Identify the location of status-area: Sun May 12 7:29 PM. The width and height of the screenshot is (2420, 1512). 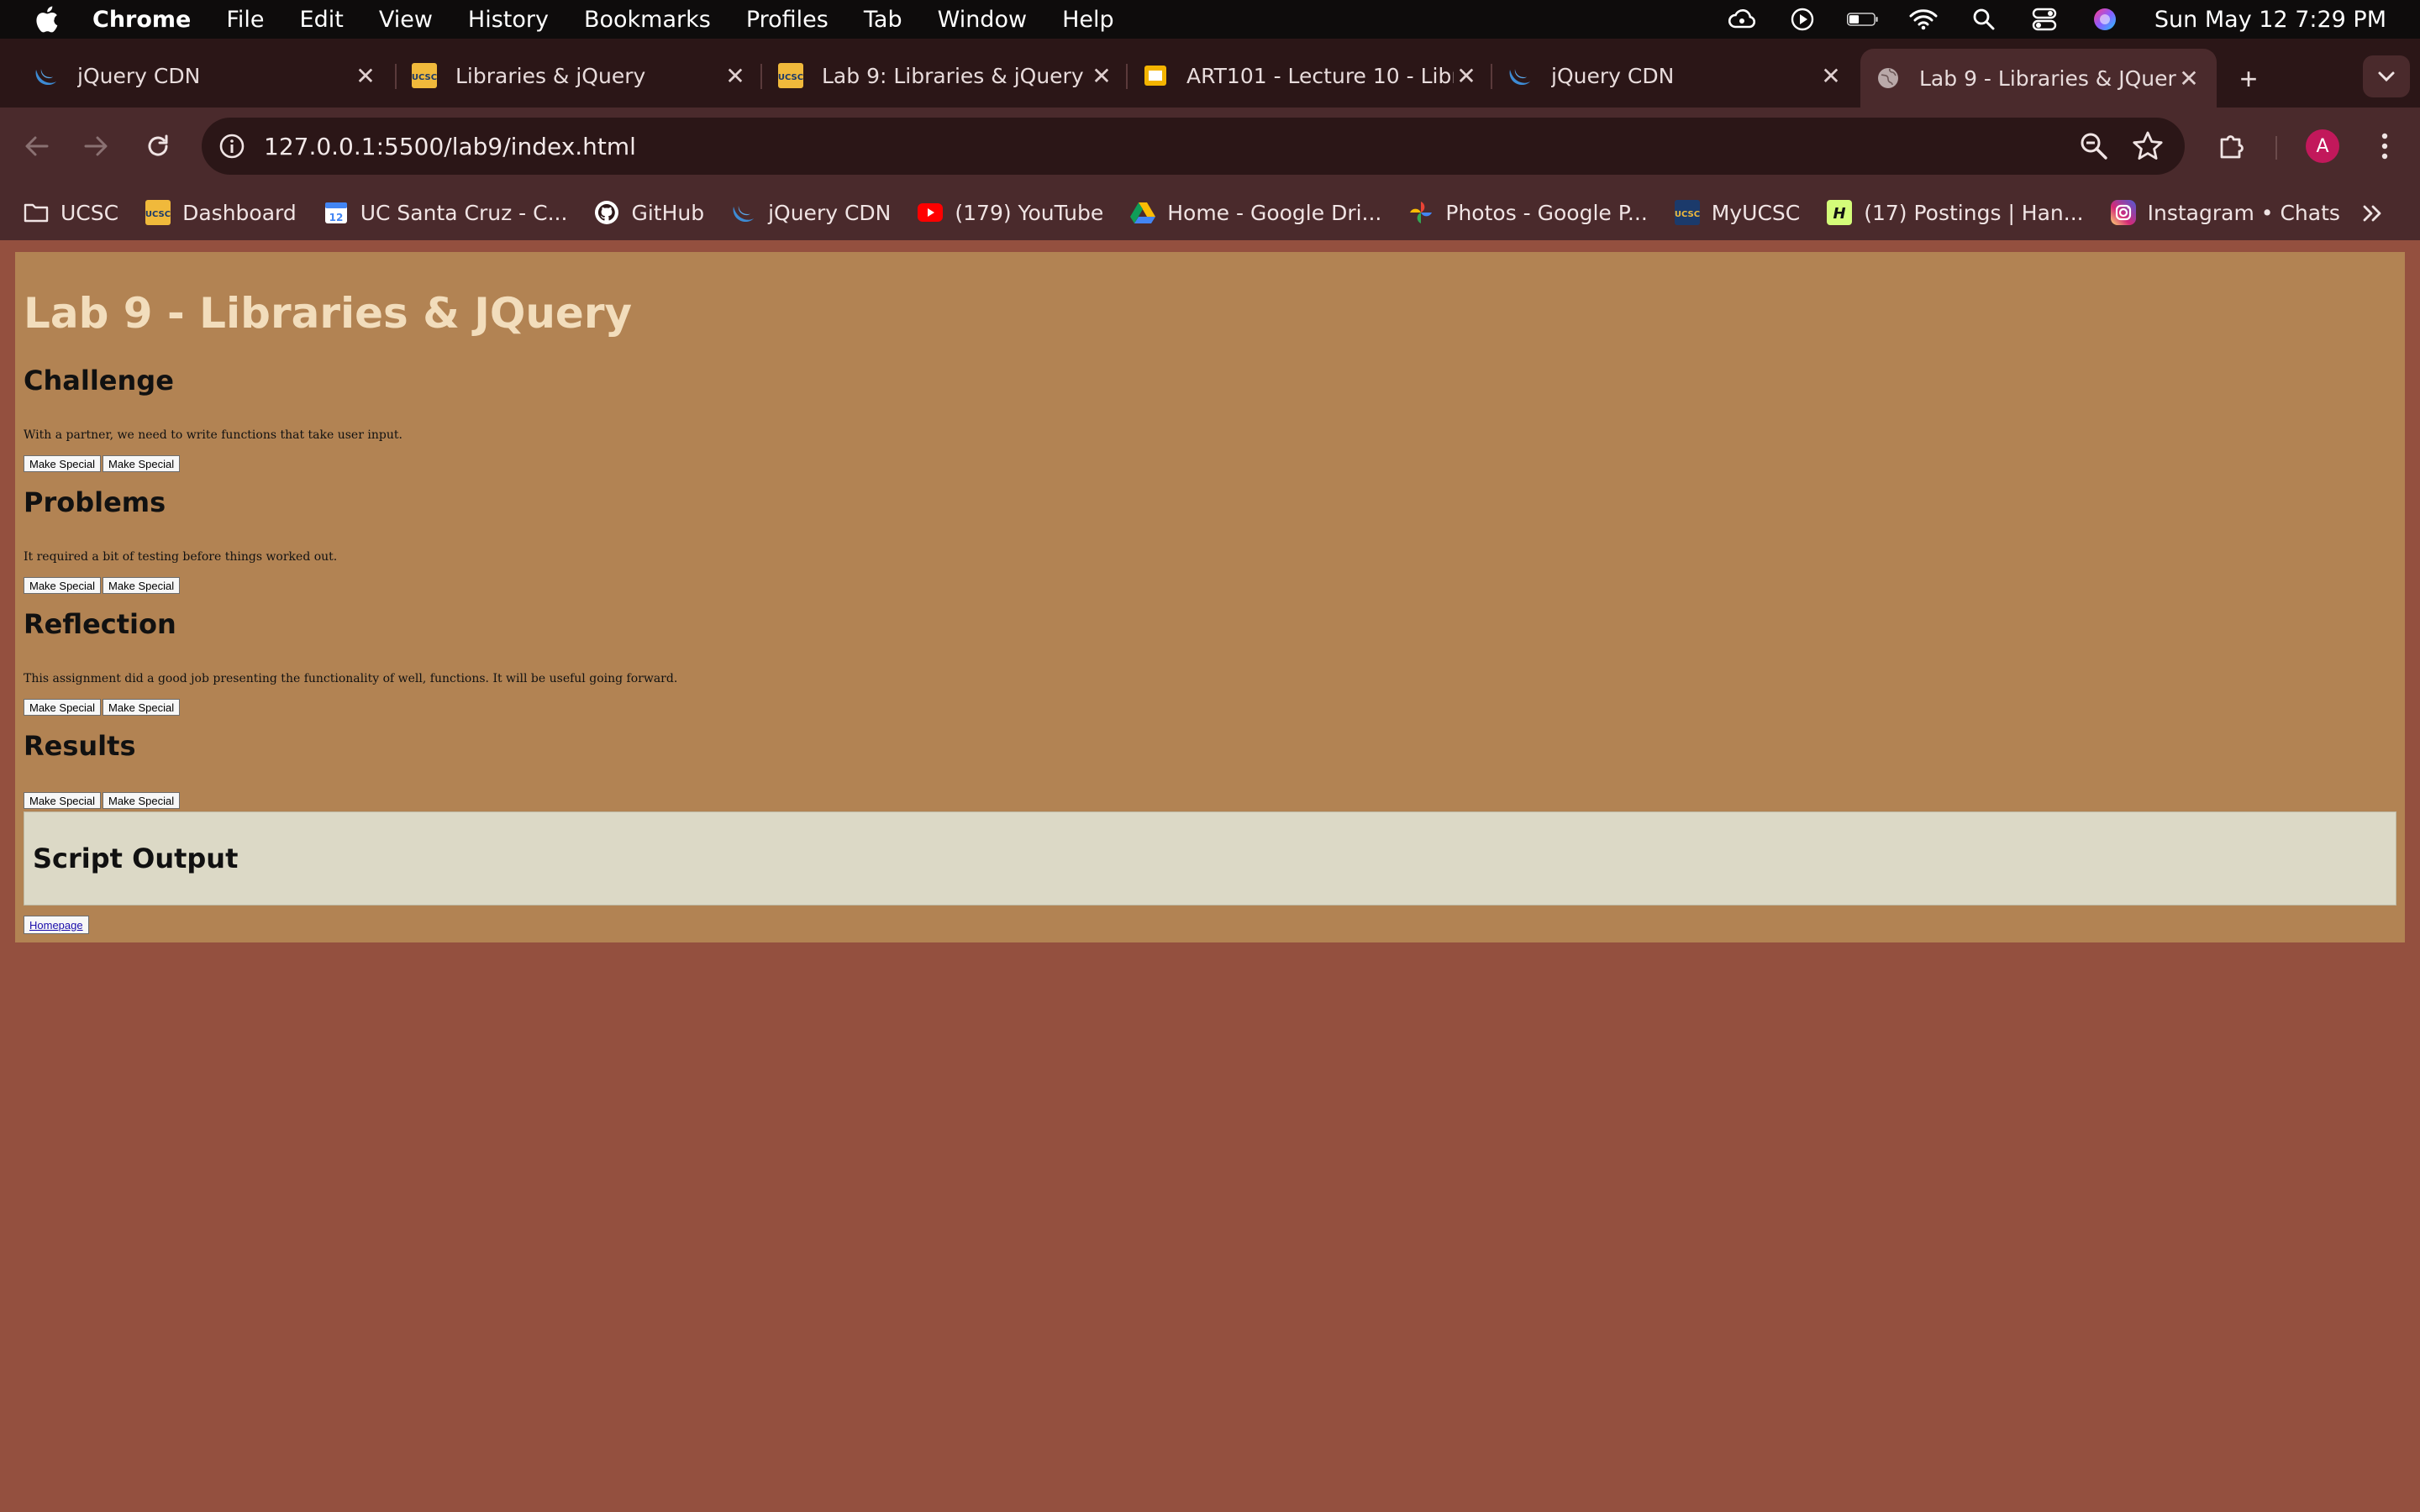
(2056, 19).